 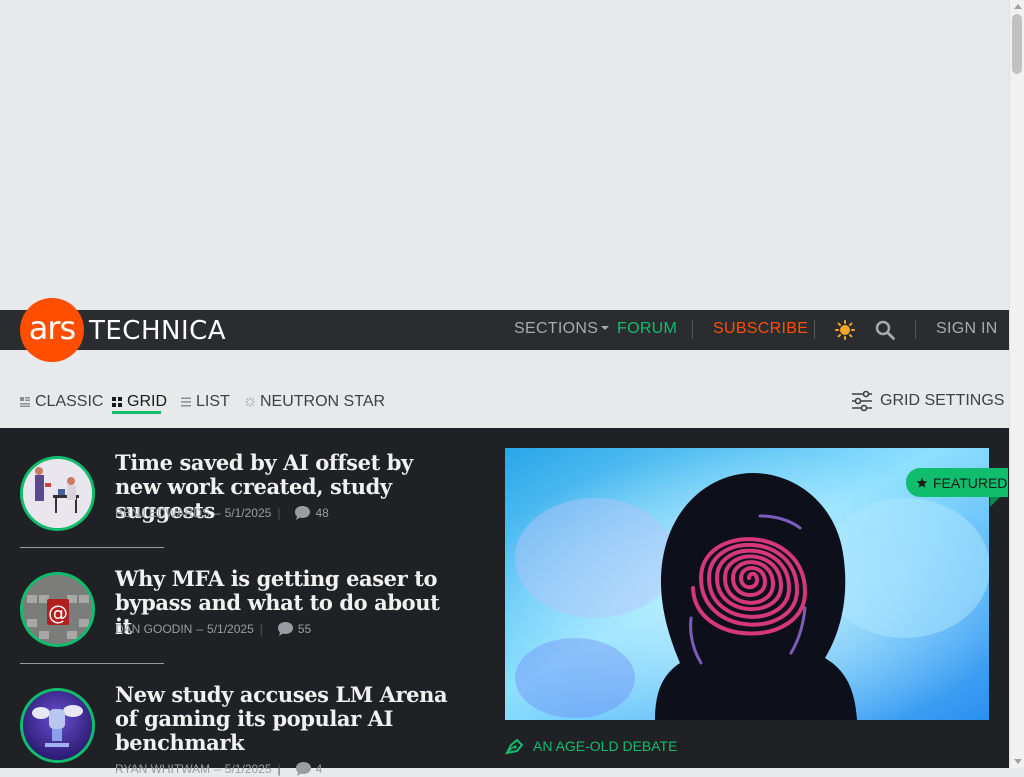 I want to click on featured-label: FEATURED, so click(x=970, y=482).